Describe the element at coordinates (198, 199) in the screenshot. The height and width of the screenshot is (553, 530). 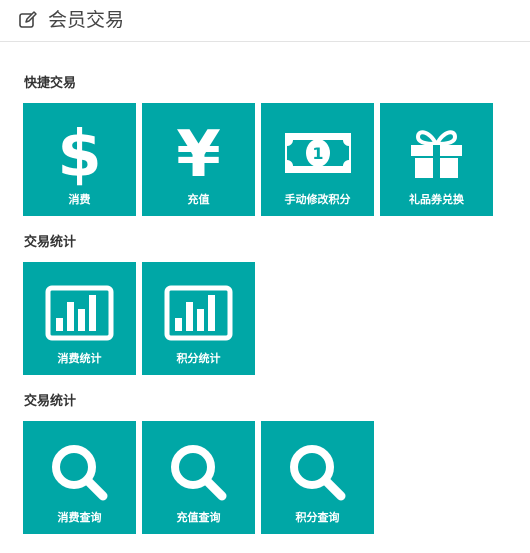
I see `tile-label: 充值` at that location.